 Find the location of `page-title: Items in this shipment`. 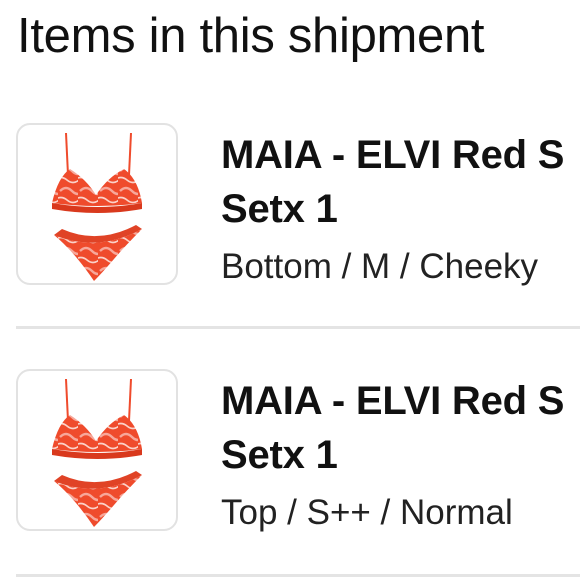

page-title: Items in this shipment is located at coordinates (251, 36).